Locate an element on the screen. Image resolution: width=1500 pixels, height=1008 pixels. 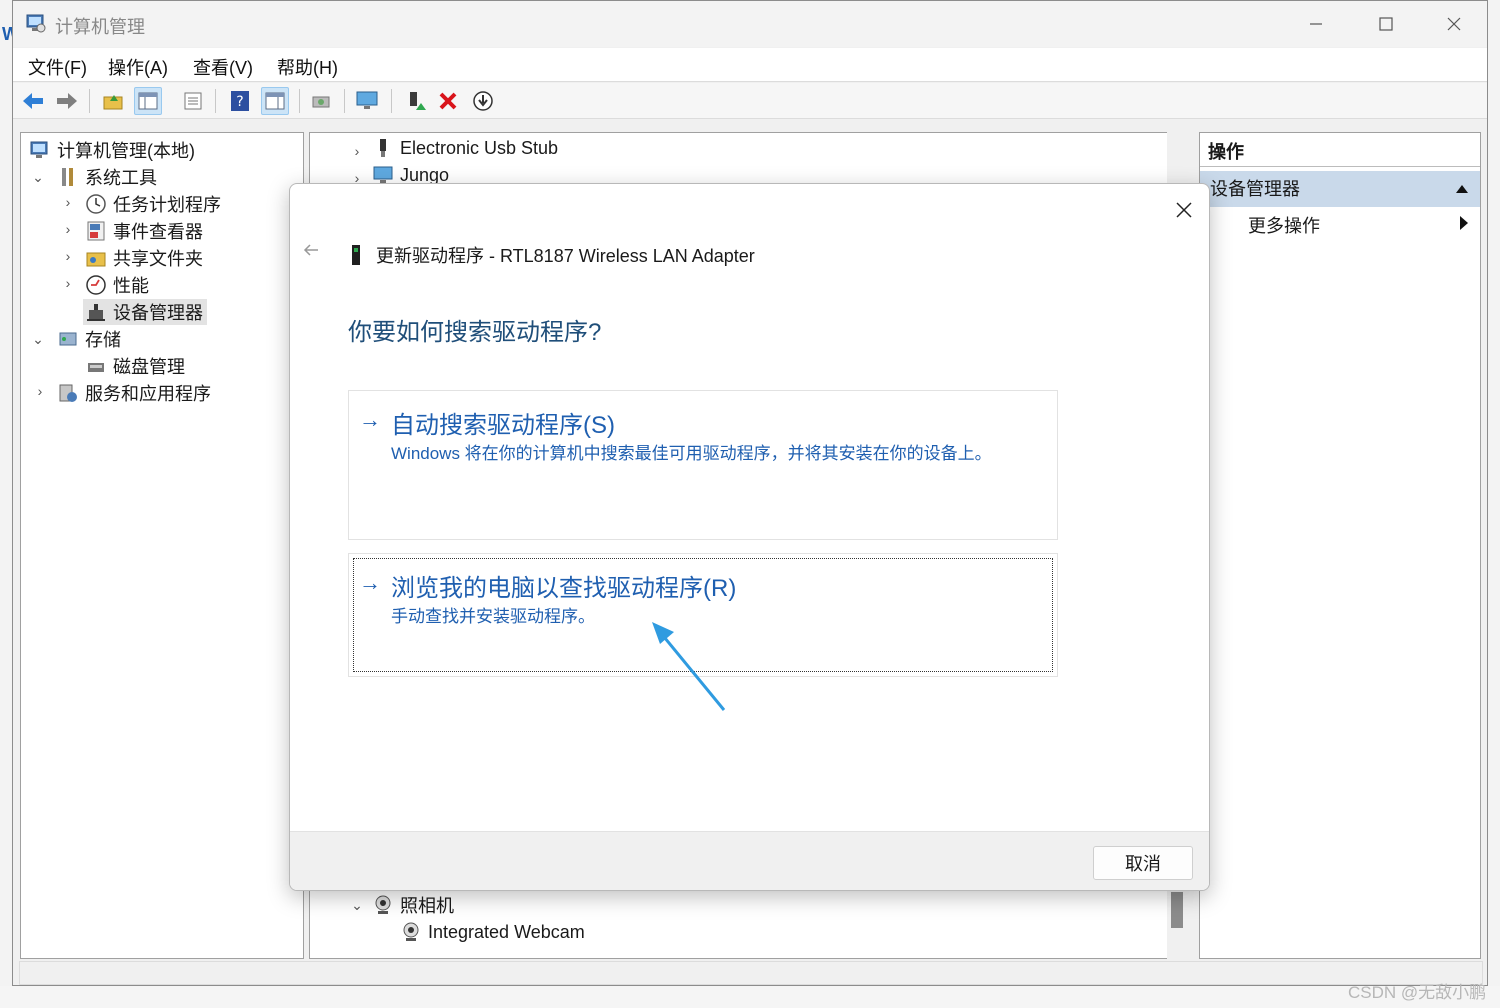
action-pane-icon is located at coordinates (275, 101).